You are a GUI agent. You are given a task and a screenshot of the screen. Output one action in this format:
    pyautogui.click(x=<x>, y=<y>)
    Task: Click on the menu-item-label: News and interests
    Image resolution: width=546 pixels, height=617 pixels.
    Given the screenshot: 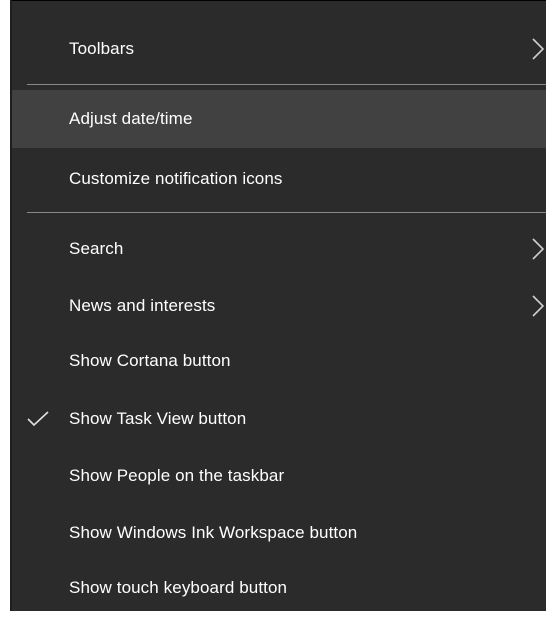 What is the action you would take?
    pyautogui.click(x=142, y=305)
    